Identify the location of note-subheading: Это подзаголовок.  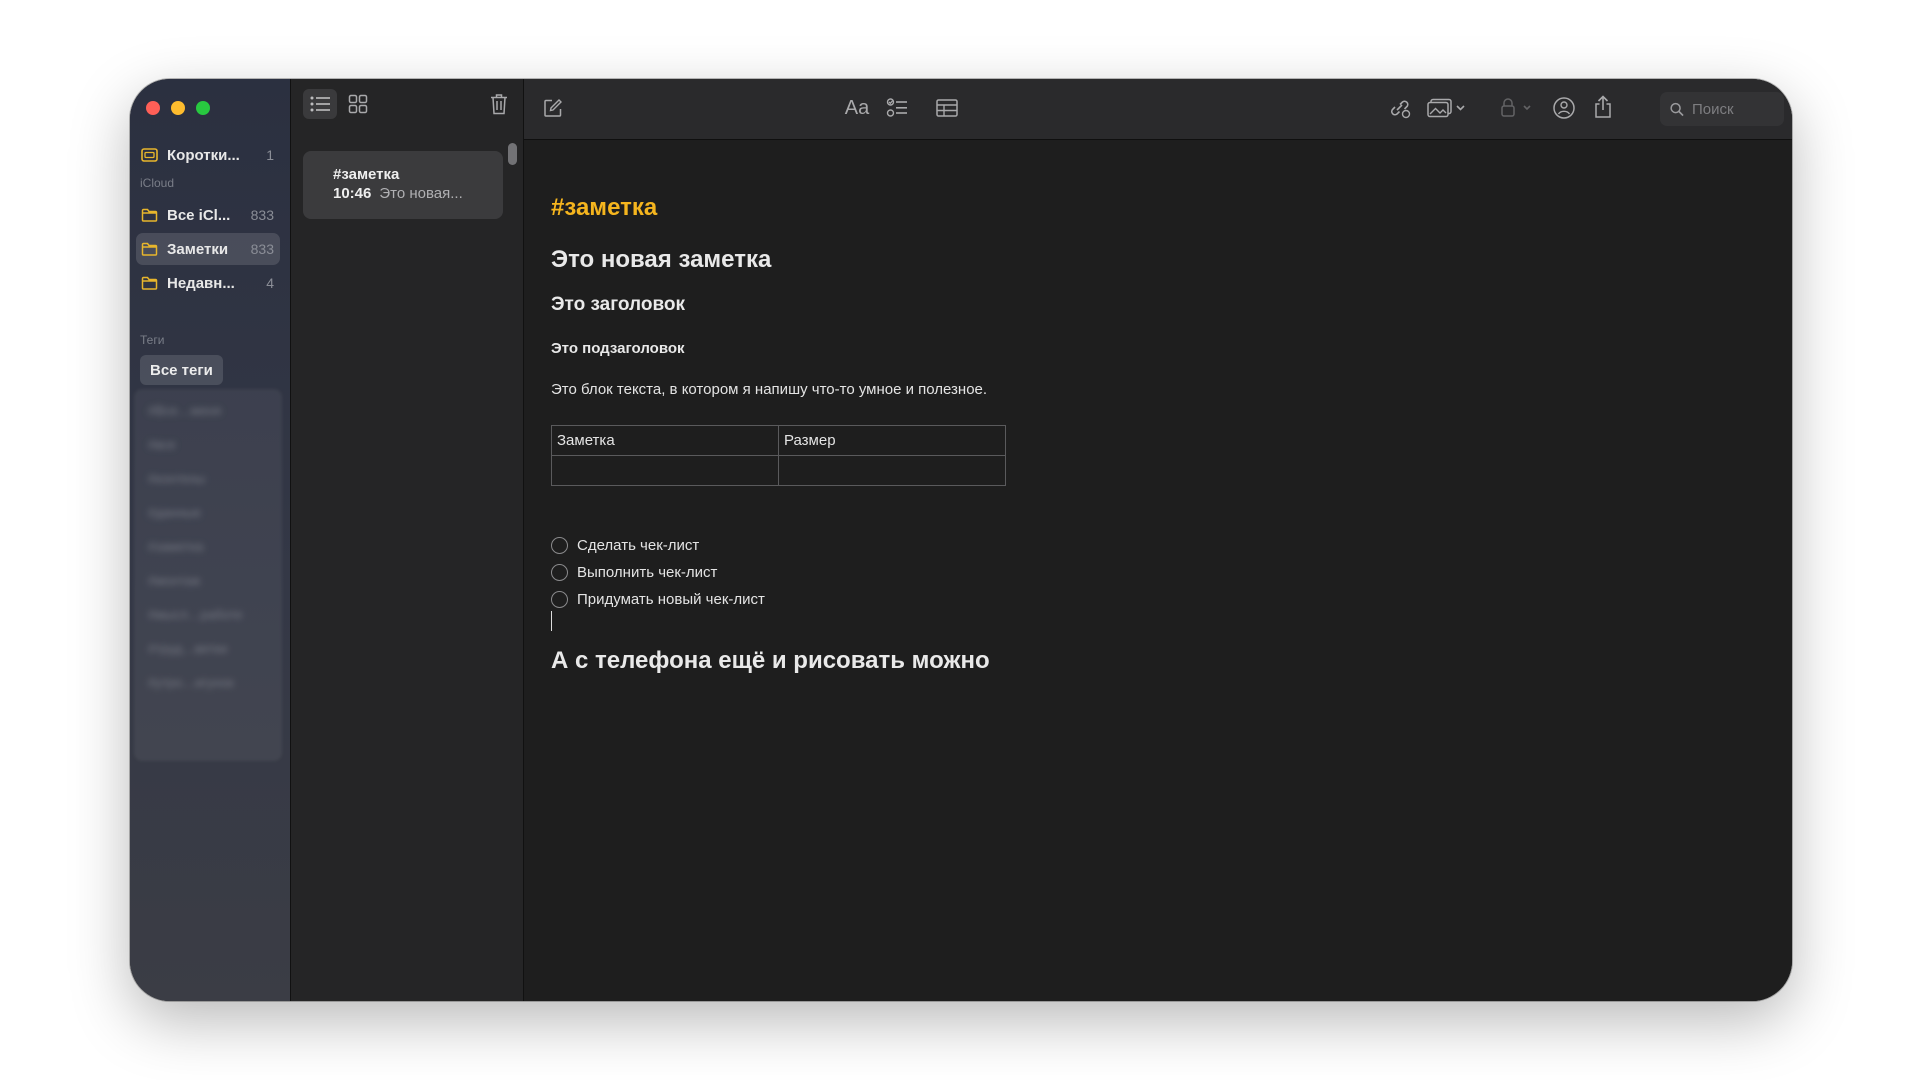
(618, 348).